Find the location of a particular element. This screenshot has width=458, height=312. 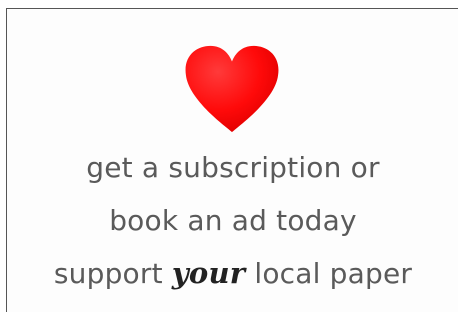

support-text: support is located at coordinates (112, 273).